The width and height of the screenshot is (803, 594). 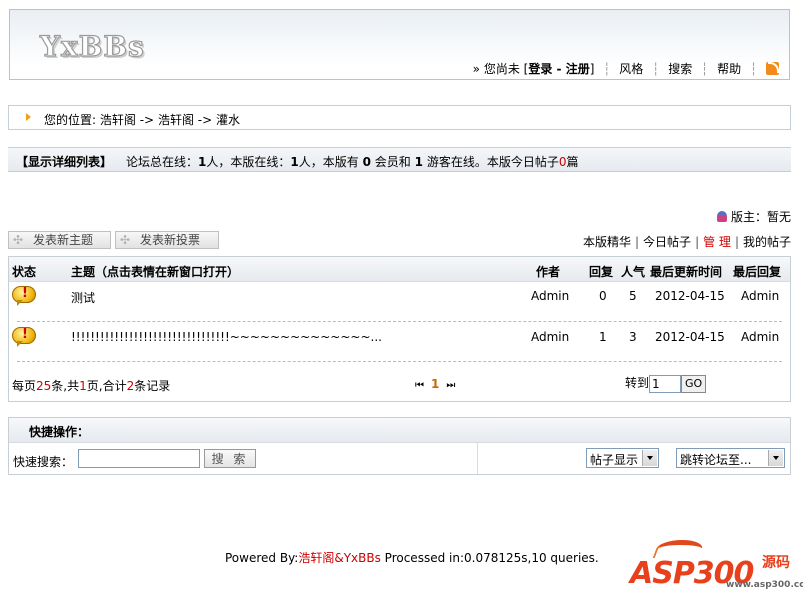 I want to click on top-nav: » 您尚未 [登录 - 注册] ┆ 风格 ┆ 搜索 ┆ 帮助 ┆, so click(x=626, y=68).